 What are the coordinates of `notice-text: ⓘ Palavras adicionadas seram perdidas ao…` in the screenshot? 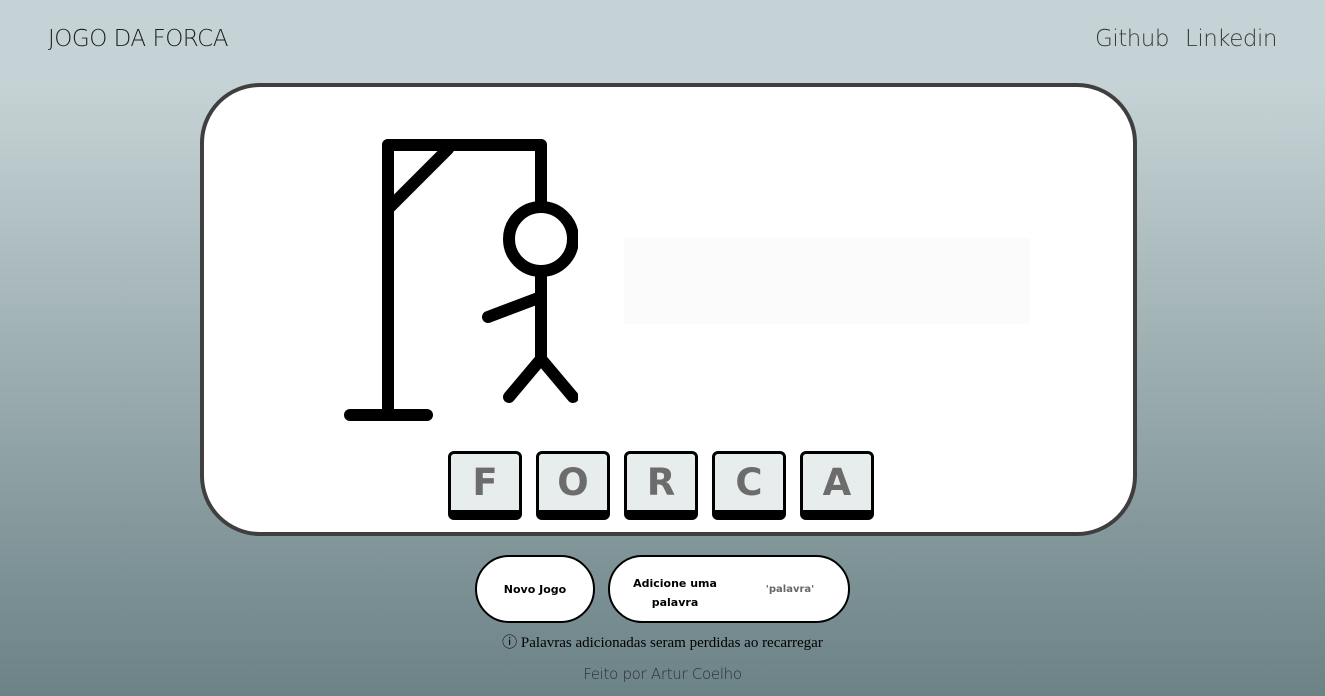 It's located at (662, 643).